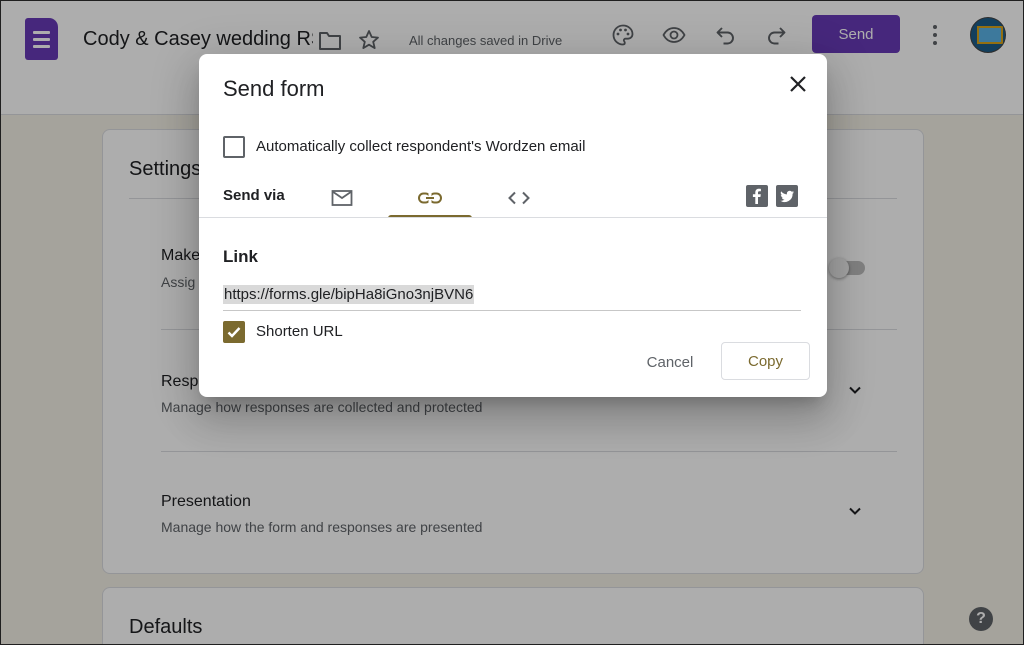 The image size is (1024, 645). I want to click on link-icon, so click(430, 198).